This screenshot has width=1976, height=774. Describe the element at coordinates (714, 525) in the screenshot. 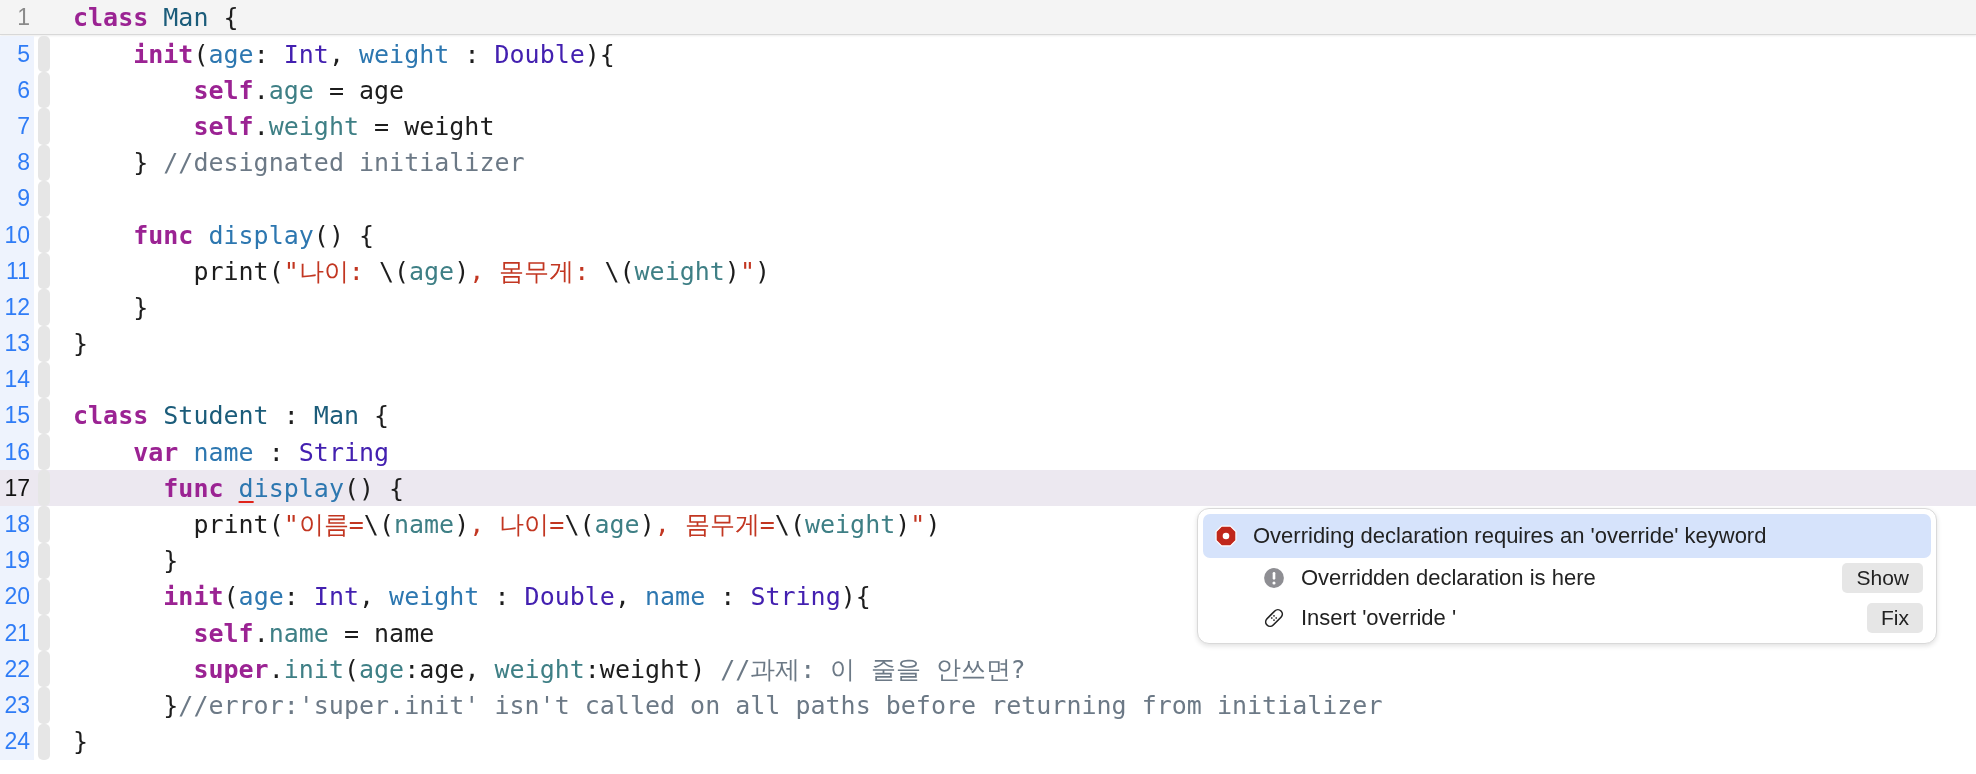

I see `string-literal: , 몸무게=` at that location.